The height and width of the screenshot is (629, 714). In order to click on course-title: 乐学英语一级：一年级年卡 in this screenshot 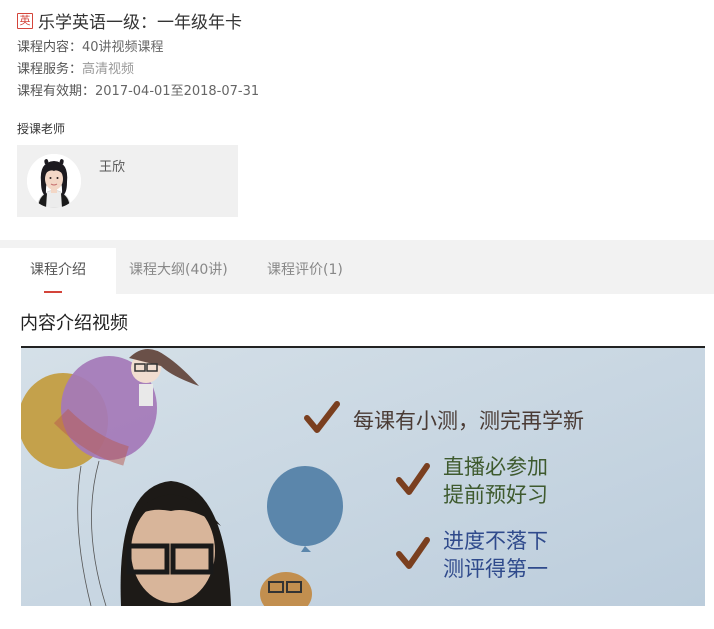, I will do `click(140, 23)`.